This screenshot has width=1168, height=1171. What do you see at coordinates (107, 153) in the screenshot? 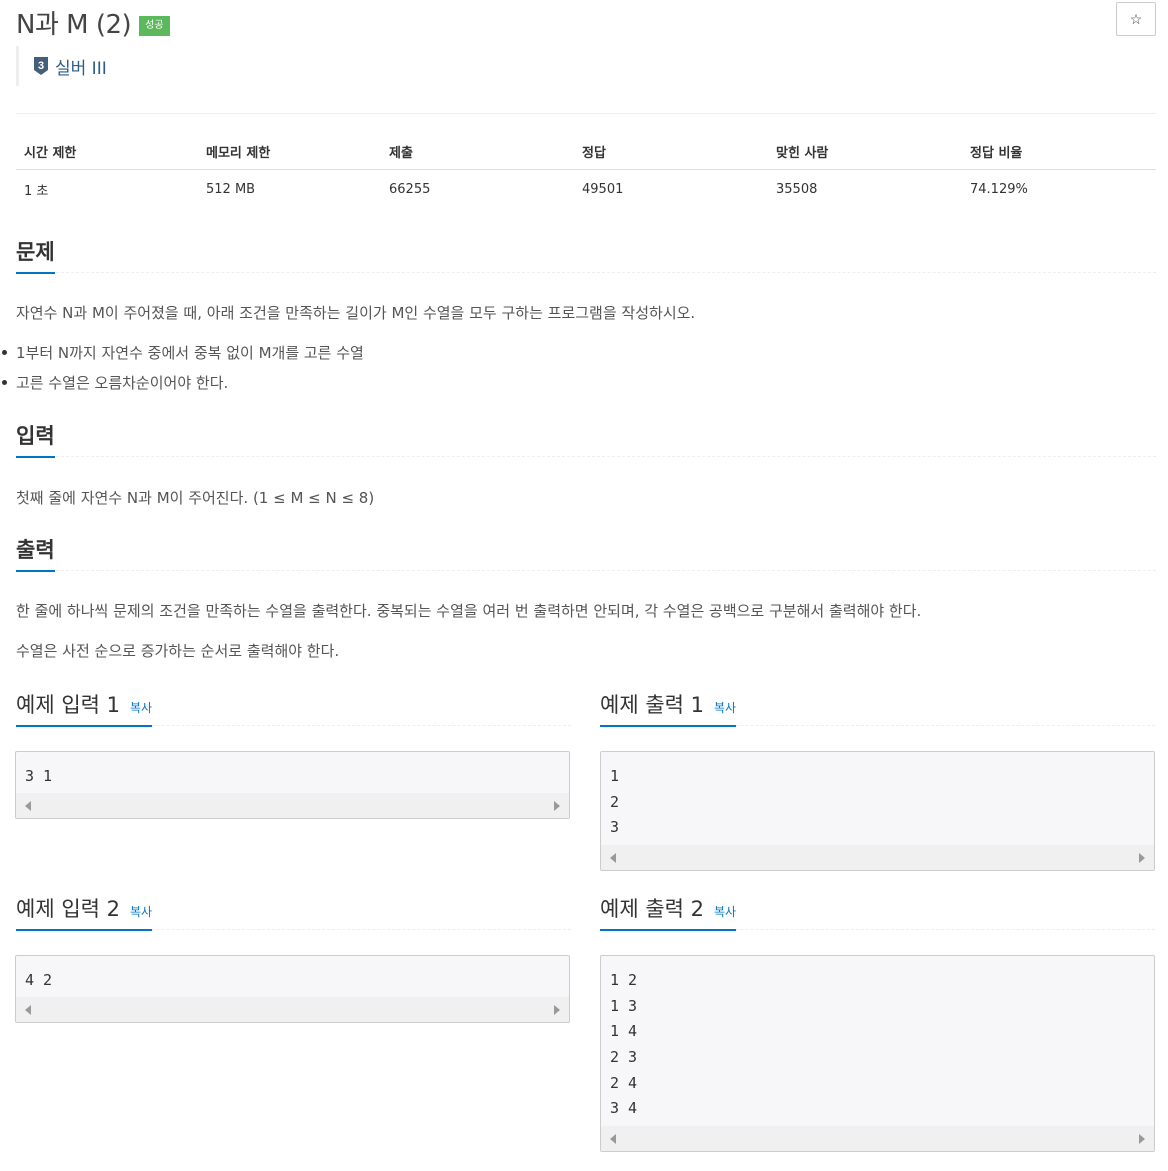
I see `header-time-limit: 시간 제한` at bounding box center [107, 153].